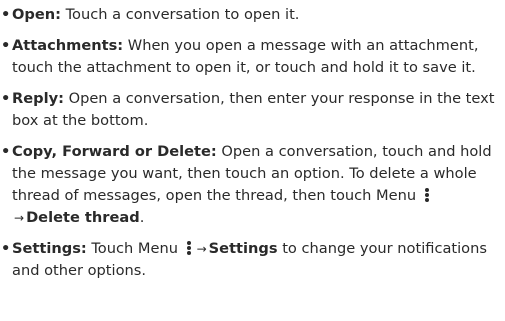 Image resolution: width=505 pixels, height=321 pixels. Describe the element at coordinates (180, 14) in the screenshot. I see `item-text: Touch a conversation to open it.` at that location.